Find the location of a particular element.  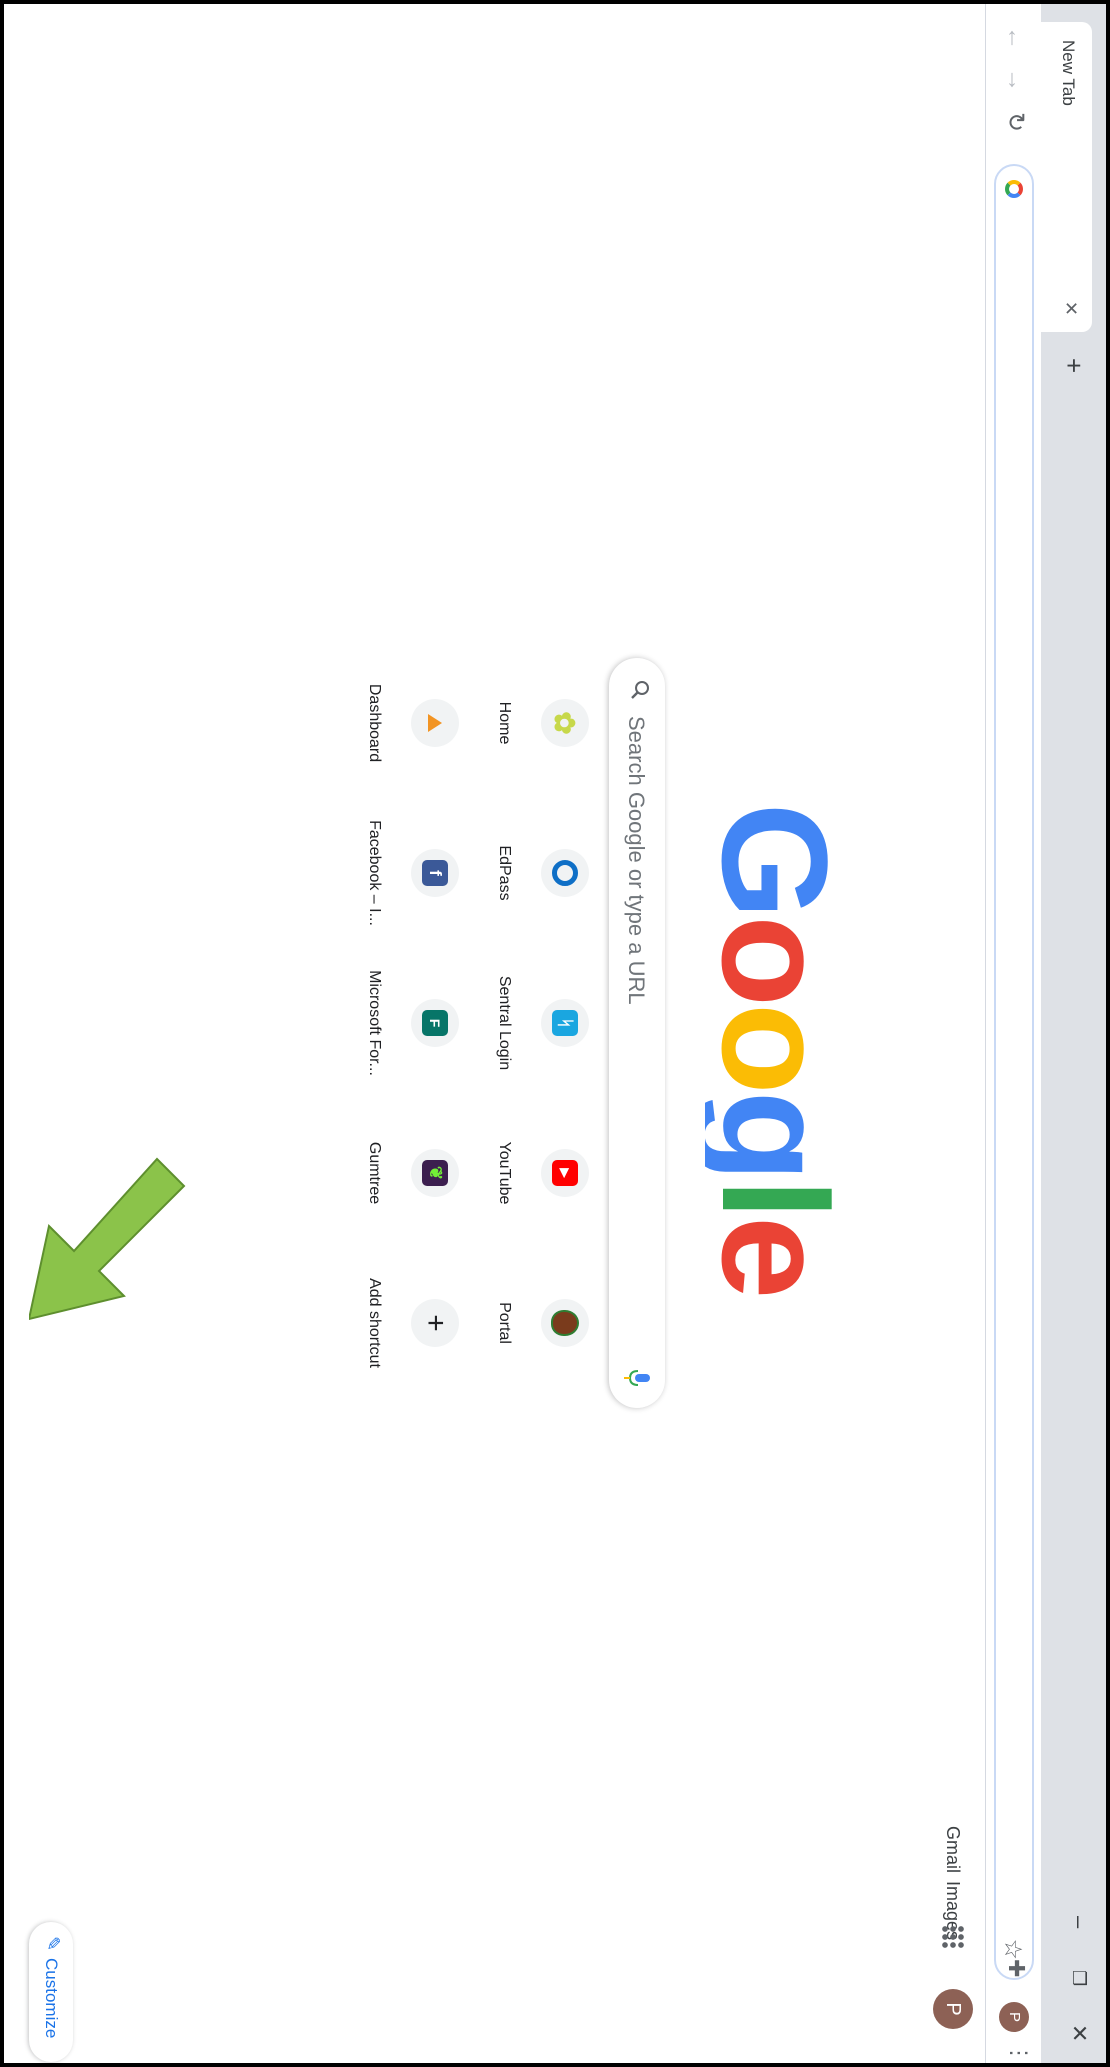

shortcut-label: Gumtree is located at coordinates (374, 1173).